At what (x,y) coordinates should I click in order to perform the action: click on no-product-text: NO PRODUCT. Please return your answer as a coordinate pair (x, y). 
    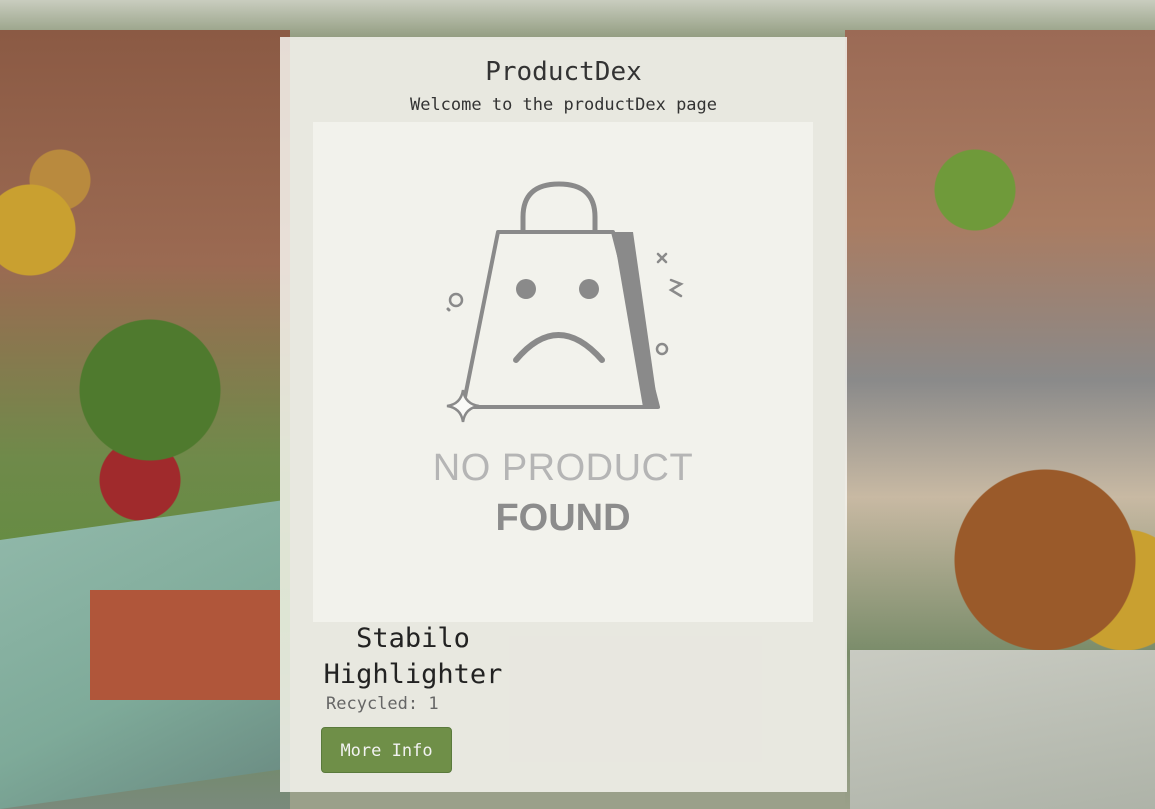
    Looking at the image, I should click on (563, 468).